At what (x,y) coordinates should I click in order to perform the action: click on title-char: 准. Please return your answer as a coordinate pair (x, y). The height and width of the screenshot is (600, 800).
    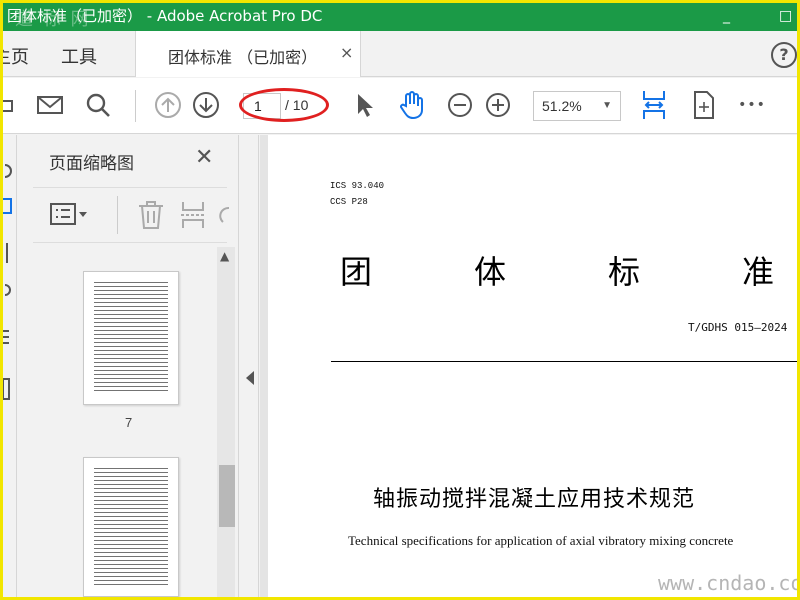
    Looking at the image, I should click on (758, 272).